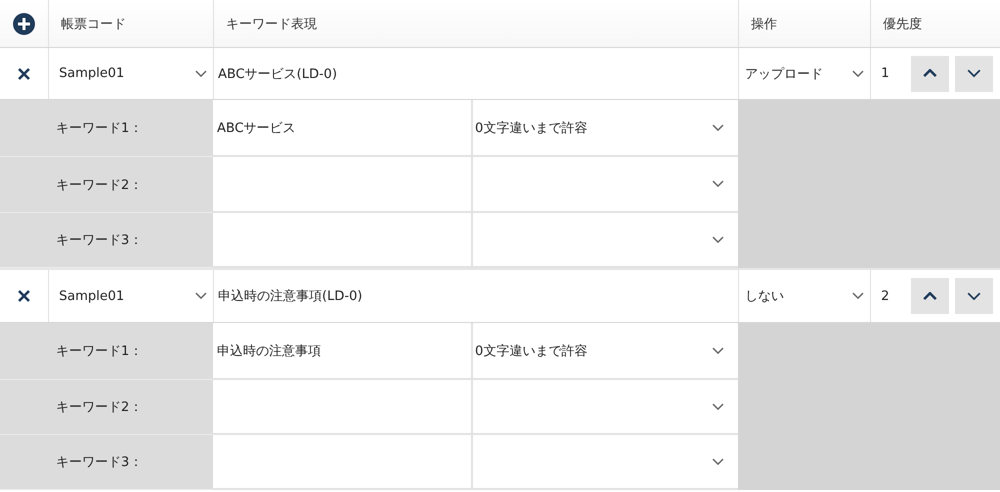 The image size is (1000, 492). What do you see at coordinates (290, 296) in the screenshot?
I see `expression-text: 申込時の注意事項(LD-0)` at bounding box center [290, 296].